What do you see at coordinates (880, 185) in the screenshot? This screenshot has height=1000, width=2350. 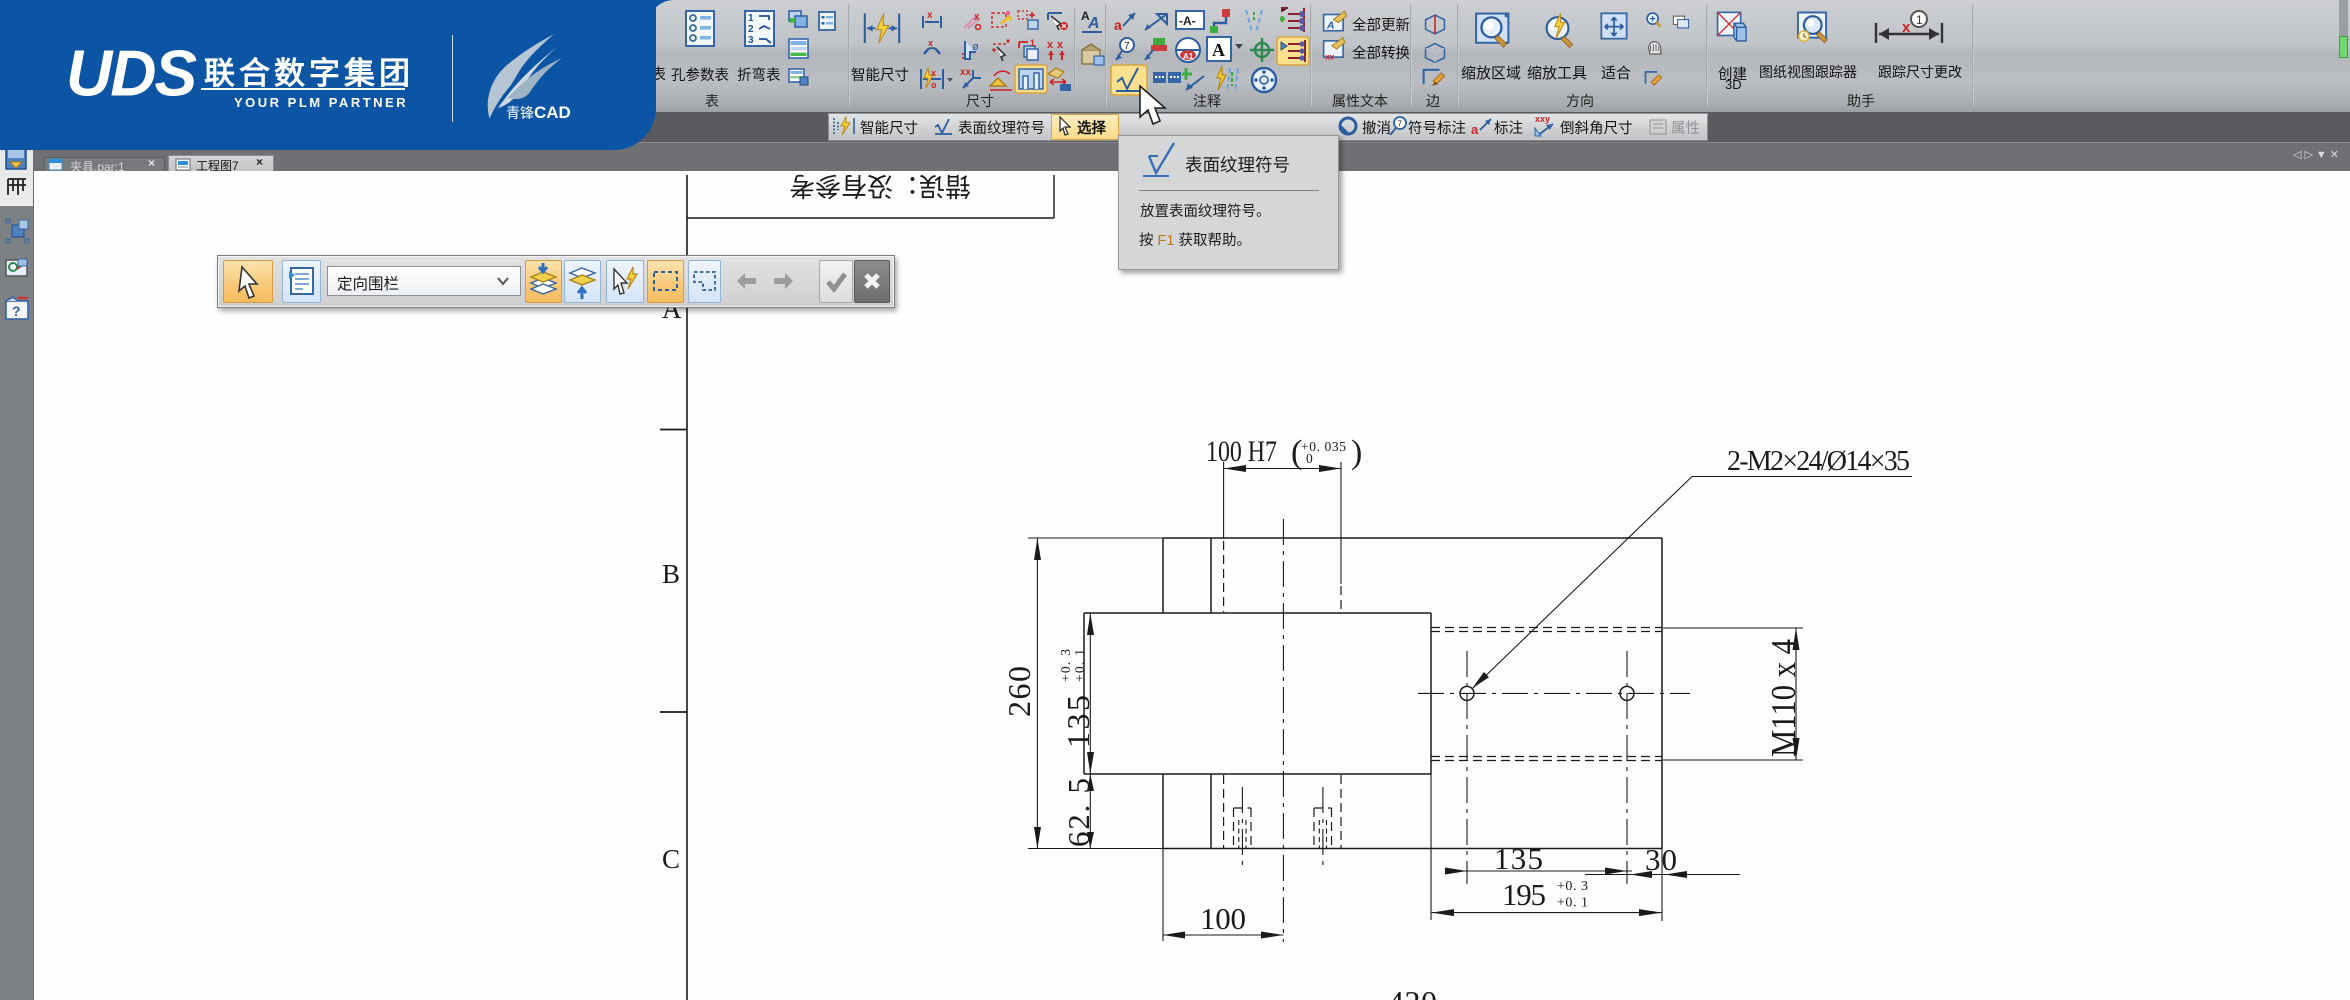 I see `svg-text: 错误：没有参考` at bounding box center [880, 185].